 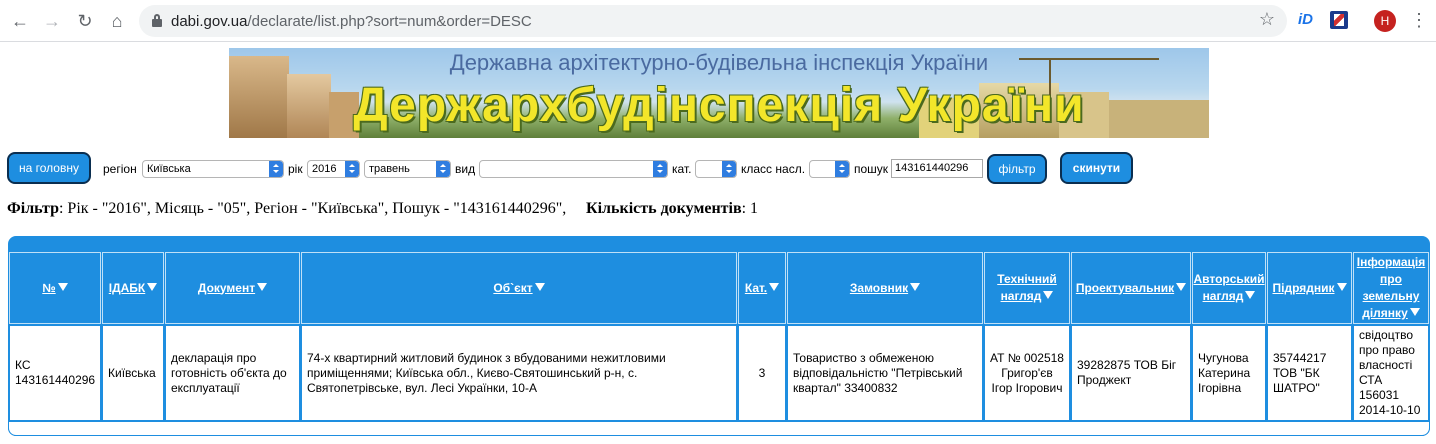 What do you see at coordinates (49, 168) in the screenshot?
I see `home-button: на головну` at bounding box center [49, 168].